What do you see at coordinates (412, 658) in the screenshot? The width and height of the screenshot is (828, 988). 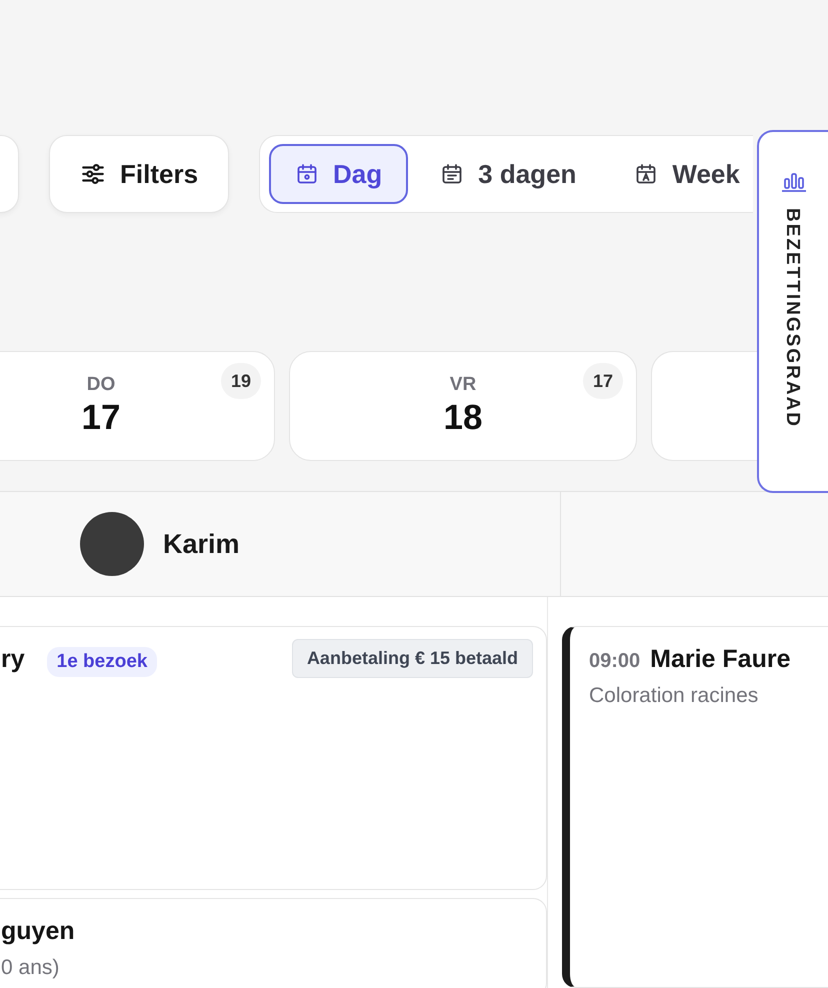 I see `deposit-badge: Aanbetaling € 15 betaald` at bounding box center [412, 658].